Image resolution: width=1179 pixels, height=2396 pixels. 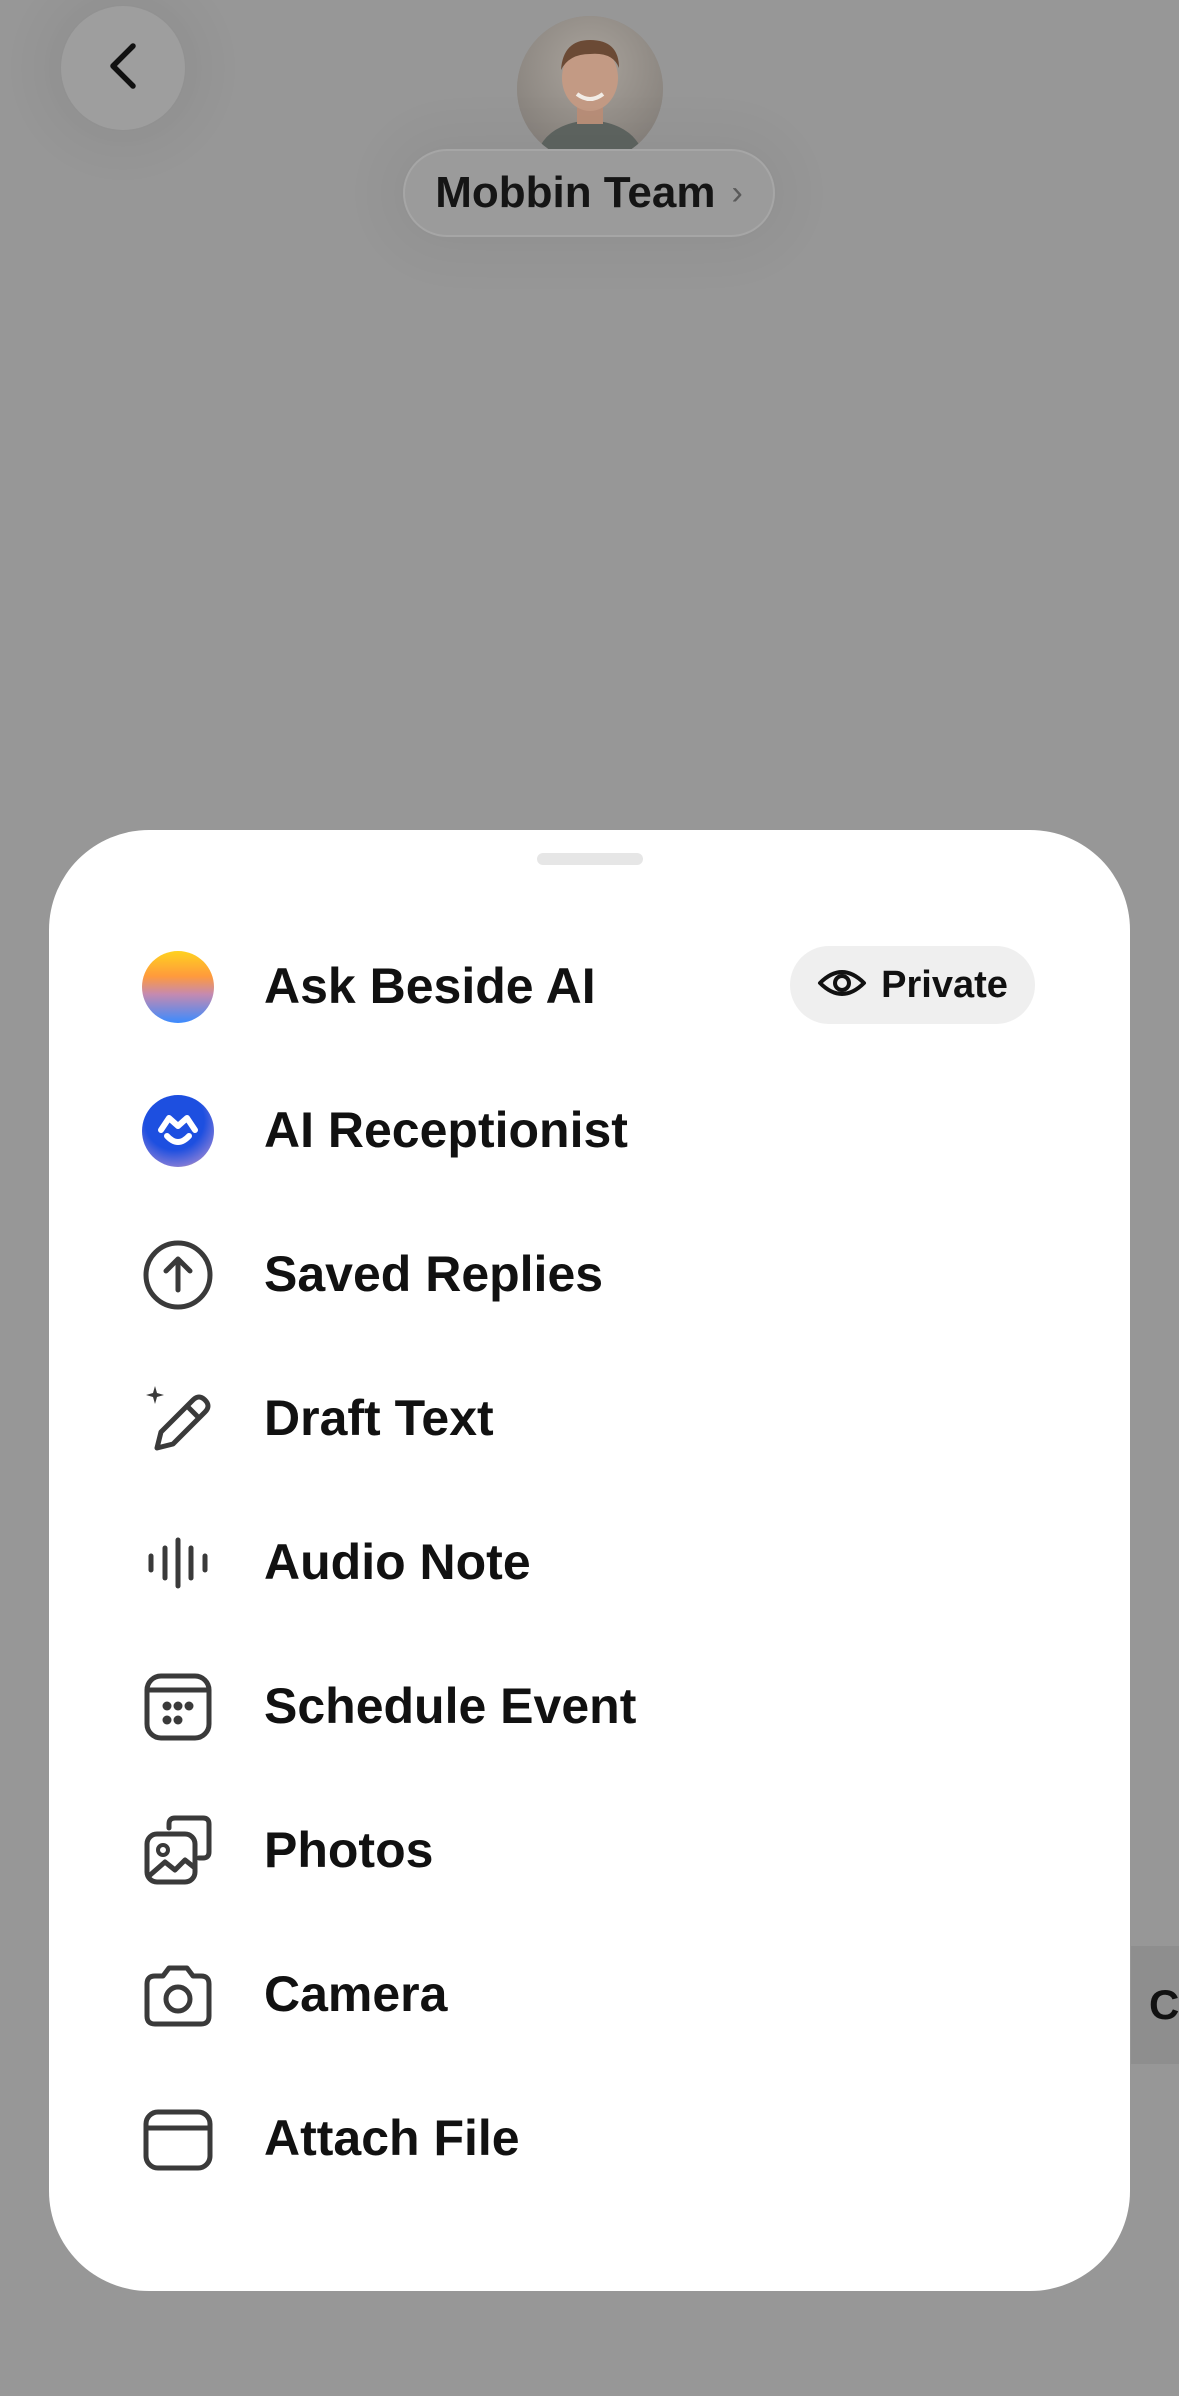 I want to click on ai-receptionist-icon, so click(x=178, y=1131).